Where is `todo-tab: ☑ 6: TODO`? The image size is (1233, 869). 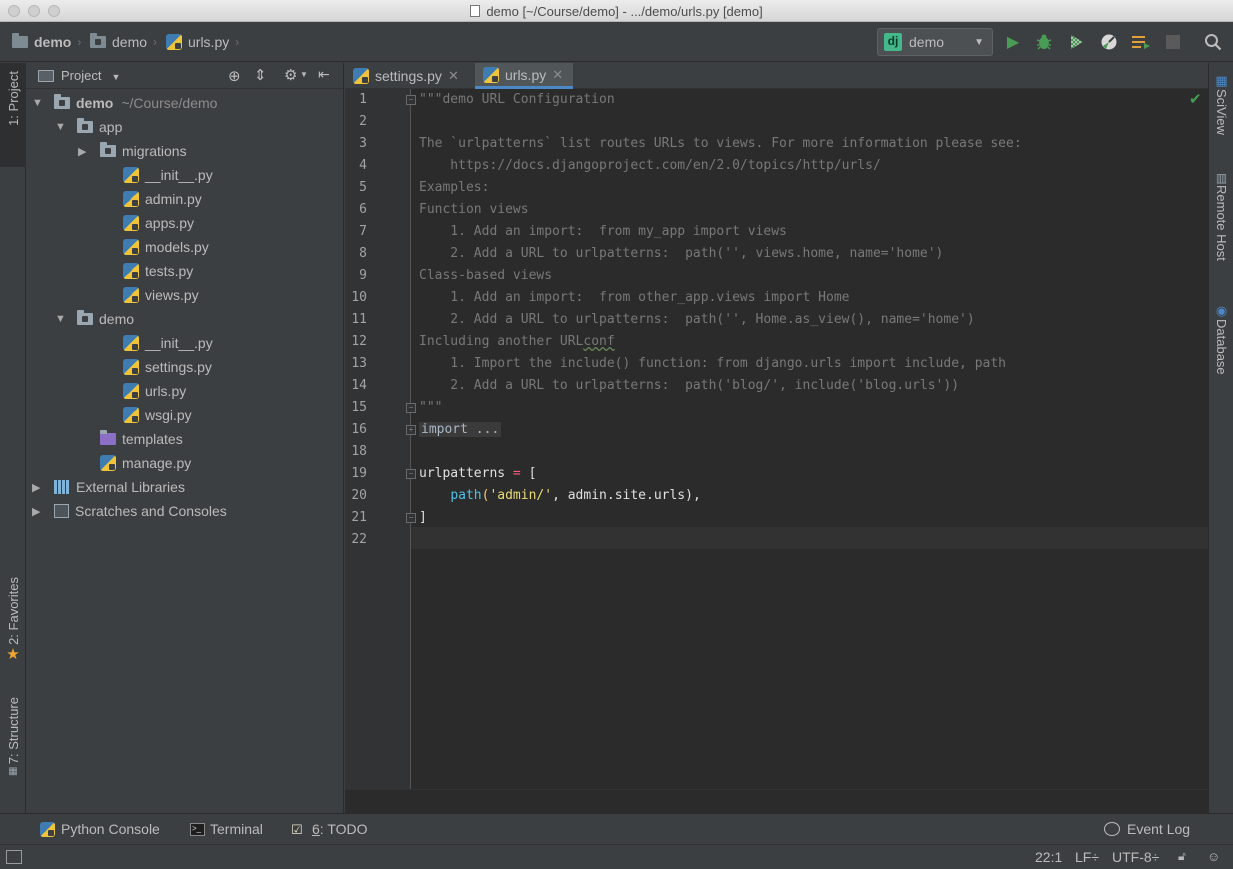 todo-tab: ☑ 6: TODO is located at coordinates (329, 829).